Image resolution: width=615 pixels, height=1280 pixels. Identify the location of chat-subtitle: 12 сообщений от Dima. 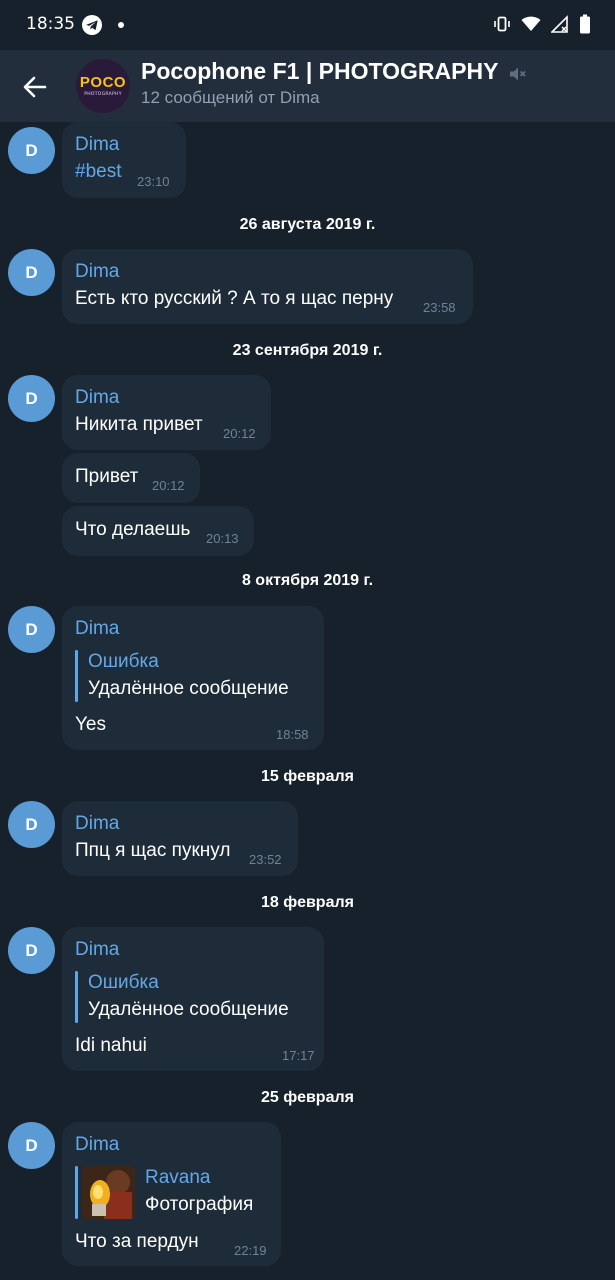
(230, 97).